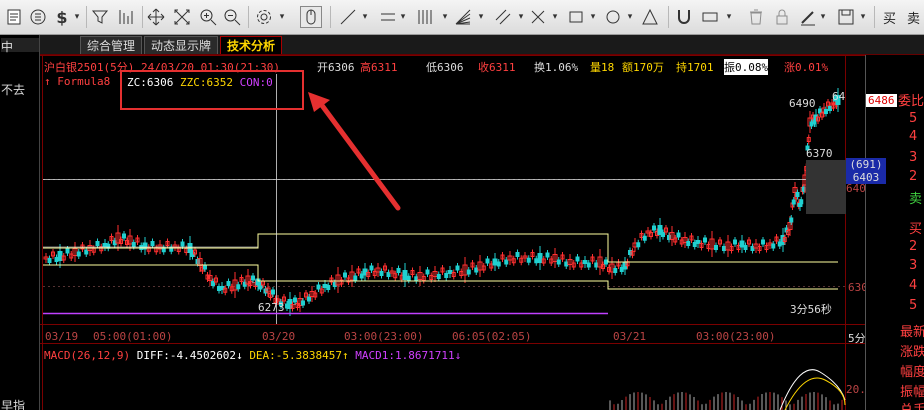 The width and height of the screenshot is (924, 410). I want to click on buy-level: 4, so click(913, 285).